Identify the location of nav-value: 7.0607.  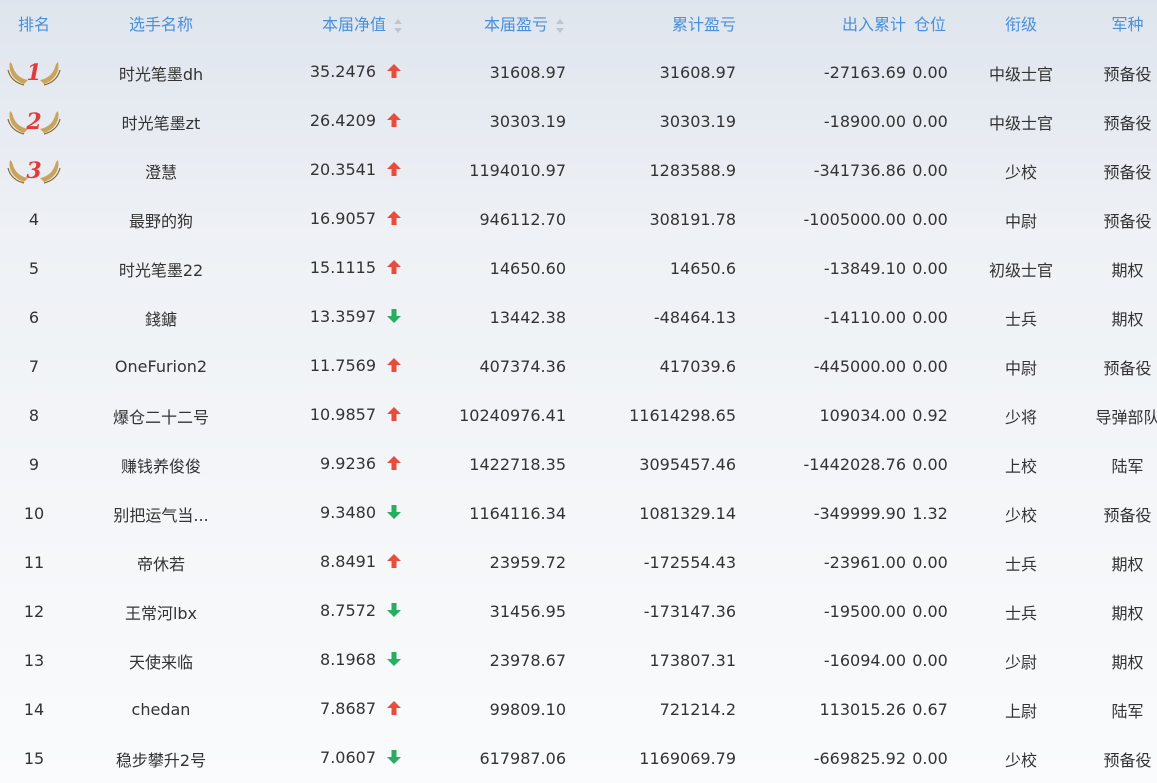
(348, 757).